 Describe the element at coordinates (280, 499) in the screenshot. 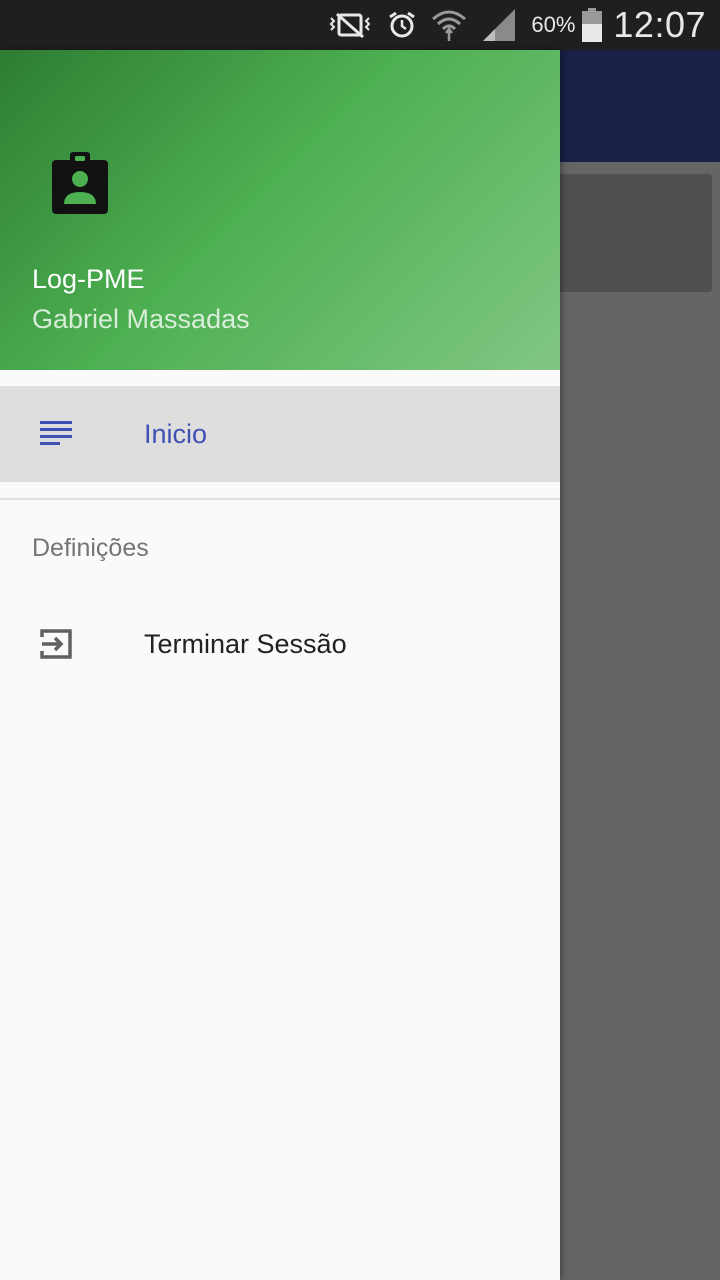

I see `divider` at that location.